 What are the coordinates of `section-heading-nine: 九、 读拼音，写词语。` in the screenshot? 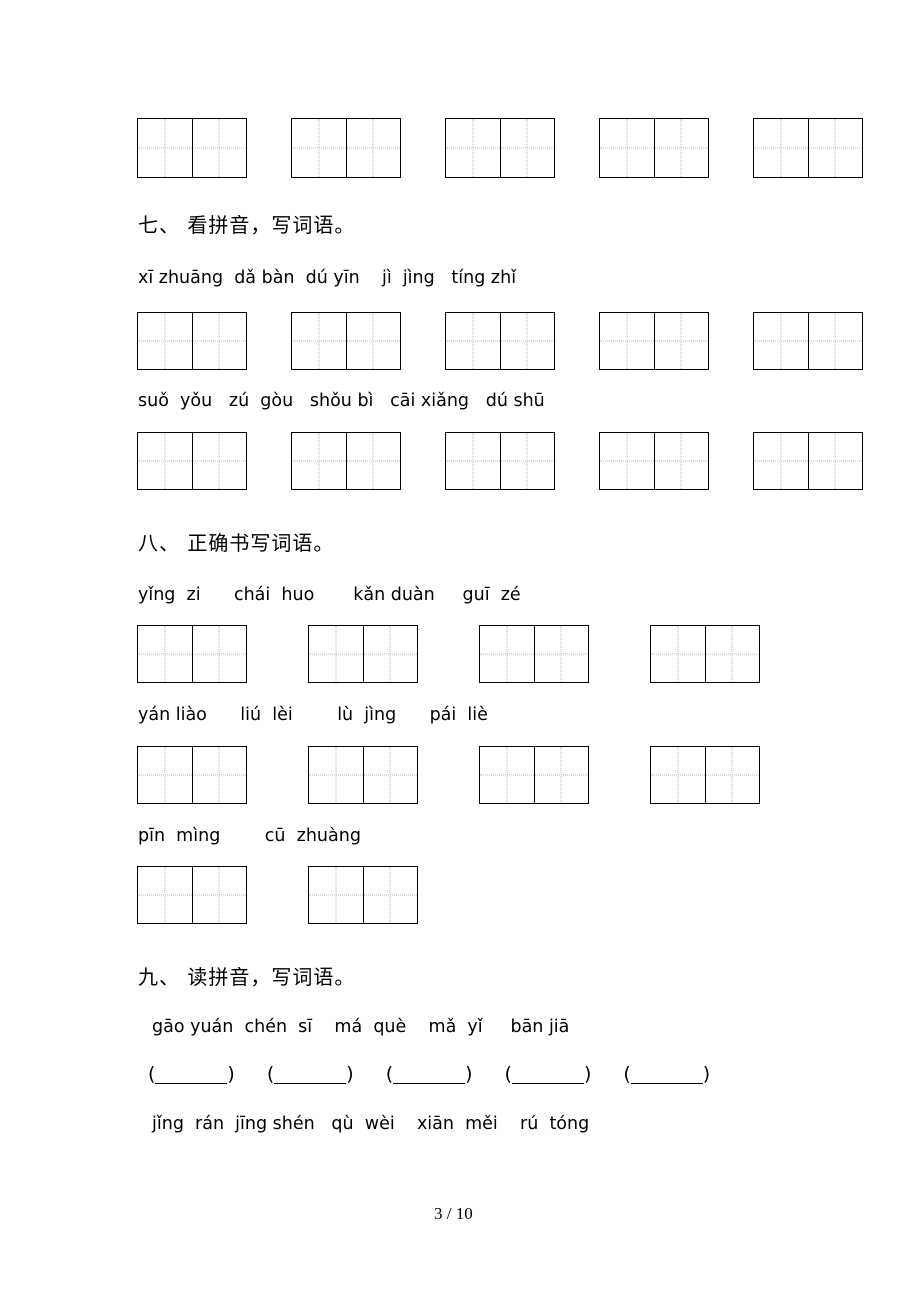 It's located at (247, 977).